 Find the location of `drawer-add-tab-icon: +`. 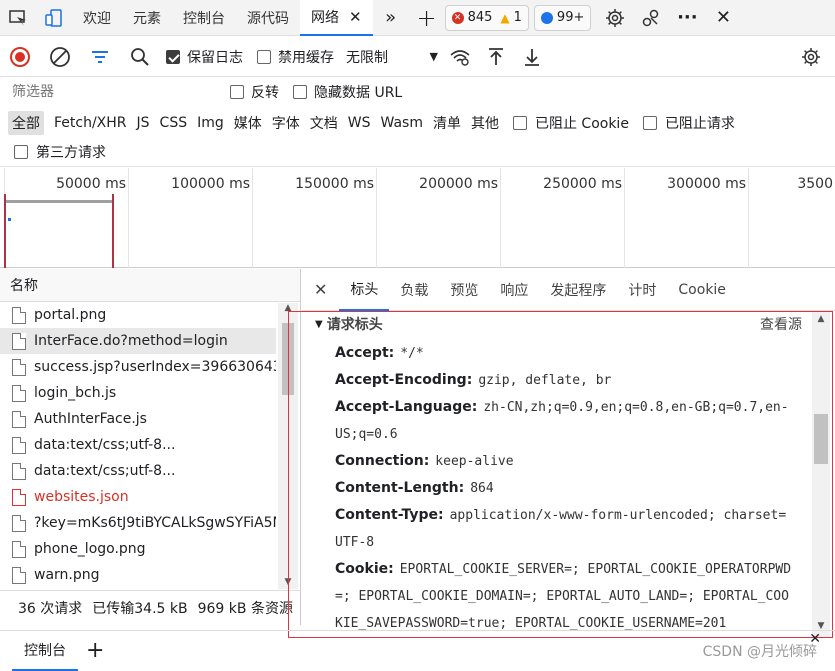

drawer-add-tab-icon: + is located at coordinates (95, 650).